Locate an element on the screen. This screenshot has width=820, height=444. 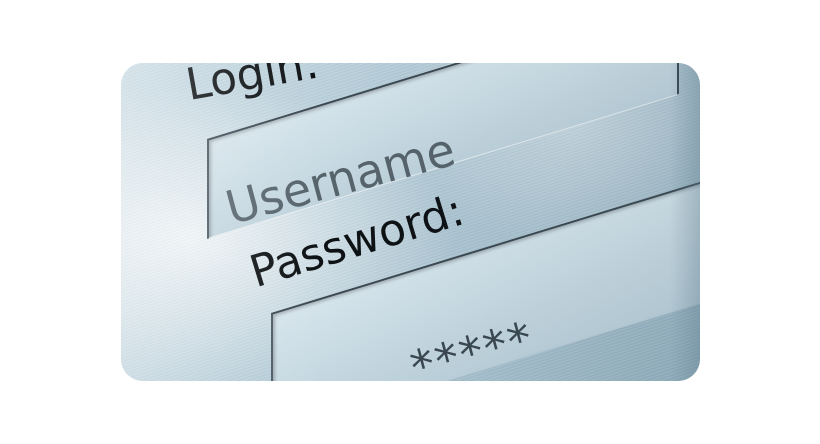
login-label: Login: is located at coordinates (252, 87).